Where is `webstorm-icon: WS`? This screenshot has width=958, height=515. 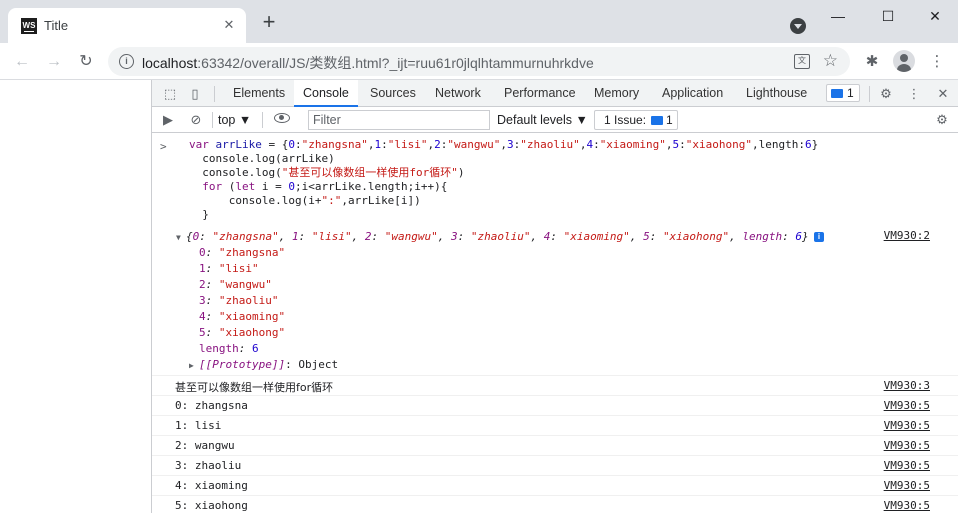 webstorm-icon: WS is located at coordinates (29, 26).